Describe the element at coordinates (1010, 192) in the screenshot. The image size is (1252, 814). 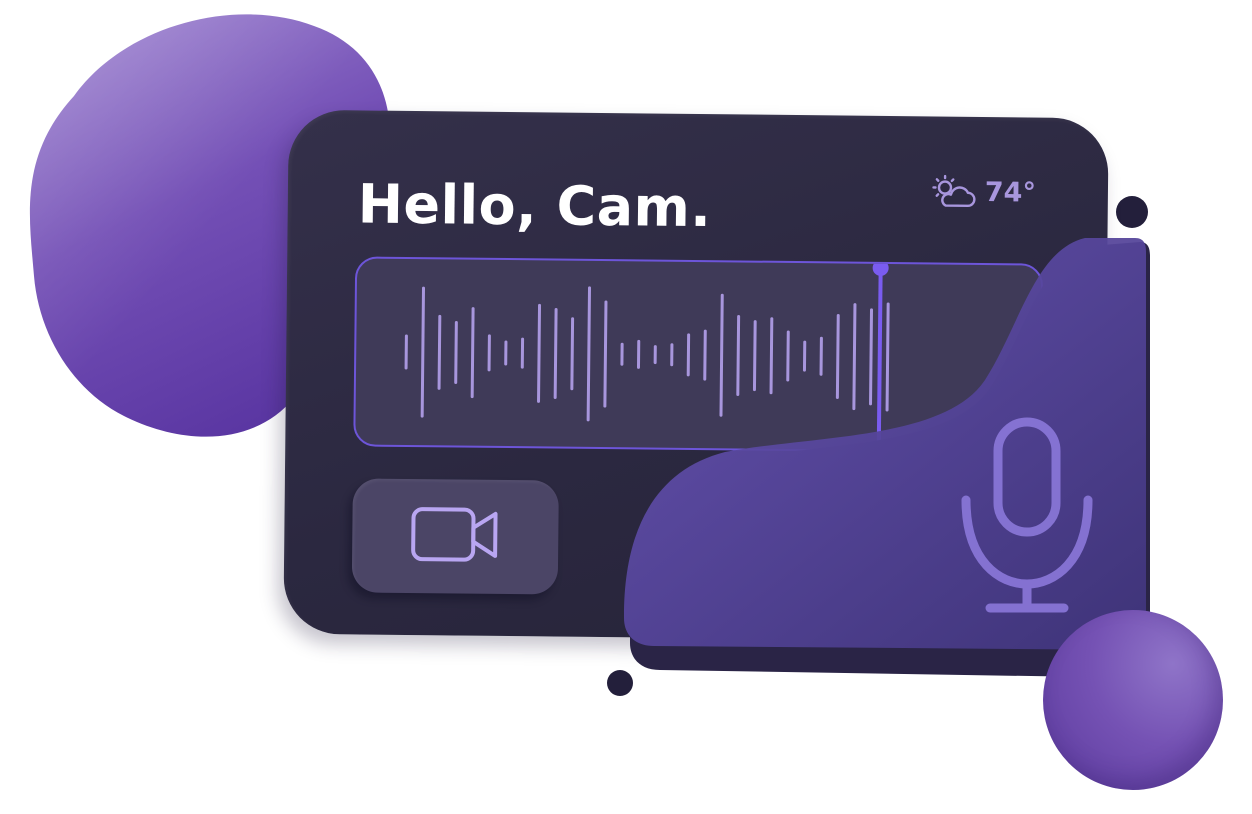
I see `temperature-label: 74°` at that location.